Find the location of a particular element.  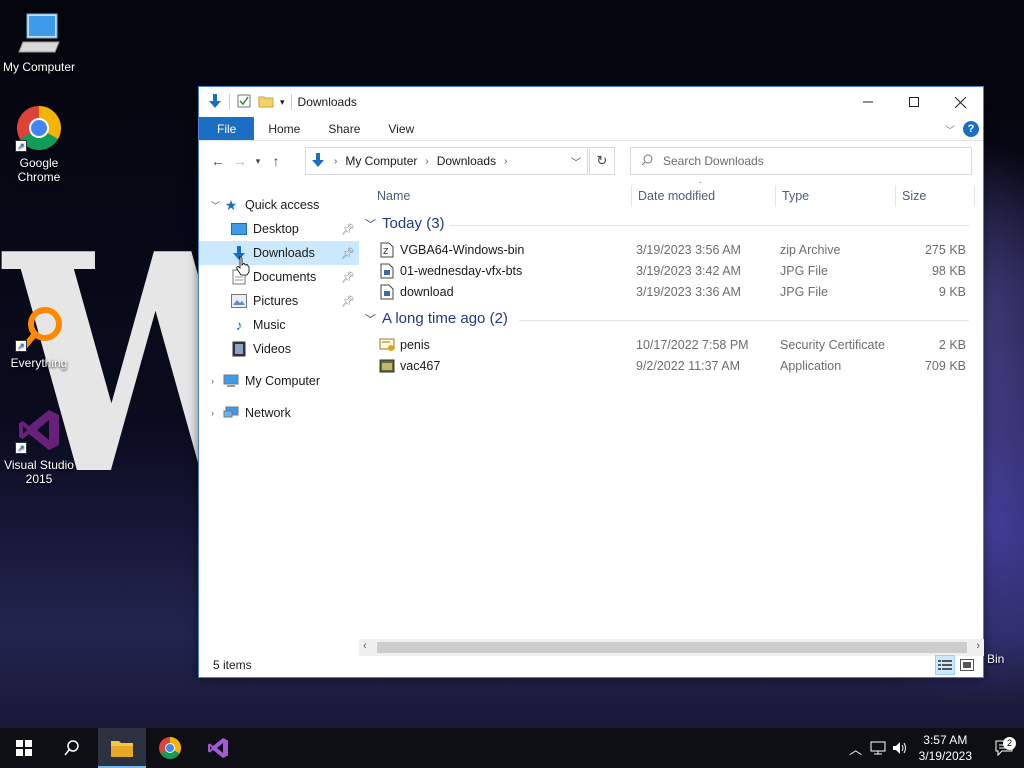

clock: 3:57 AM 3/19/2023 is located at coordinates (945, 748).